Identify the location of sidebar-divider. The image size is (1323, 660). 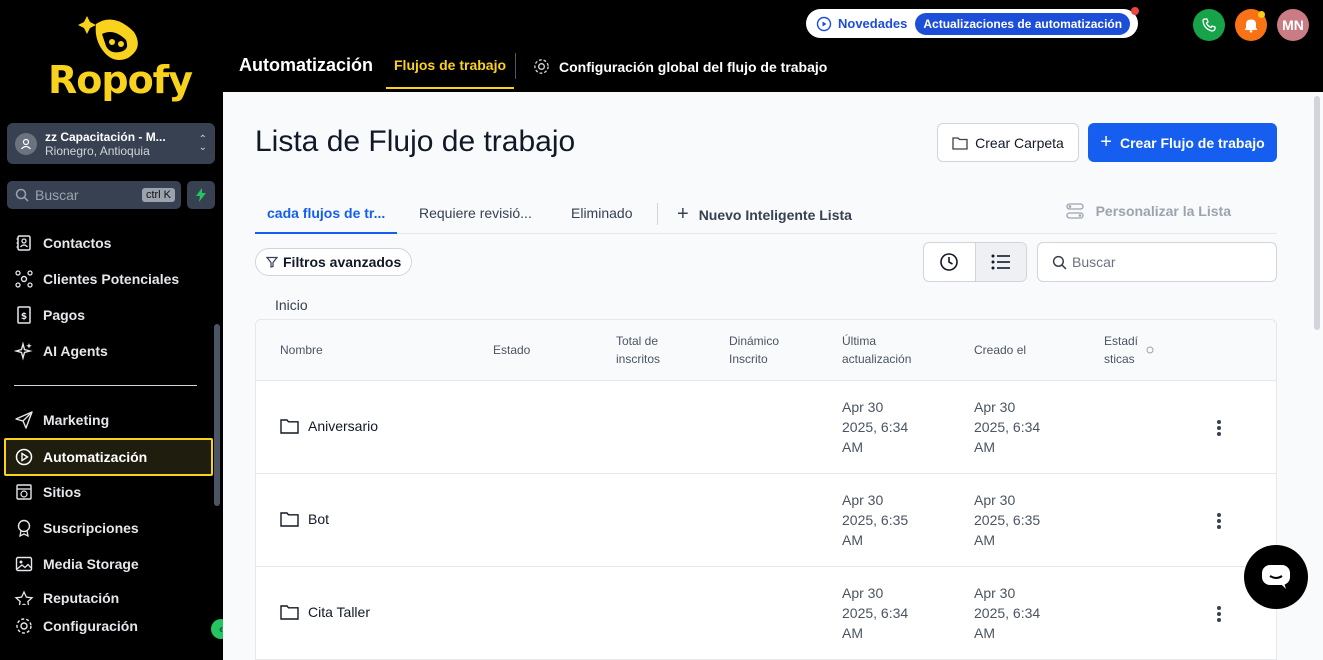
(105, 385).